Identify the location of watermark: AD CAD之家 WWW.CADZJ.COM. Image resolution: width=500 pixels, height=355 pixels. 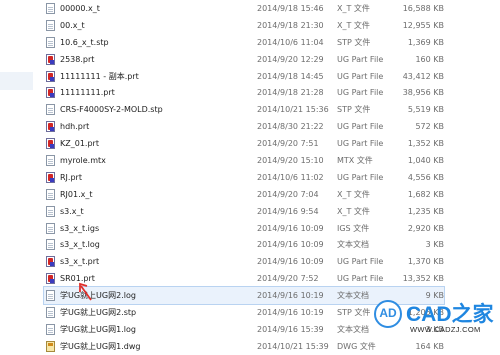
(436, 318).